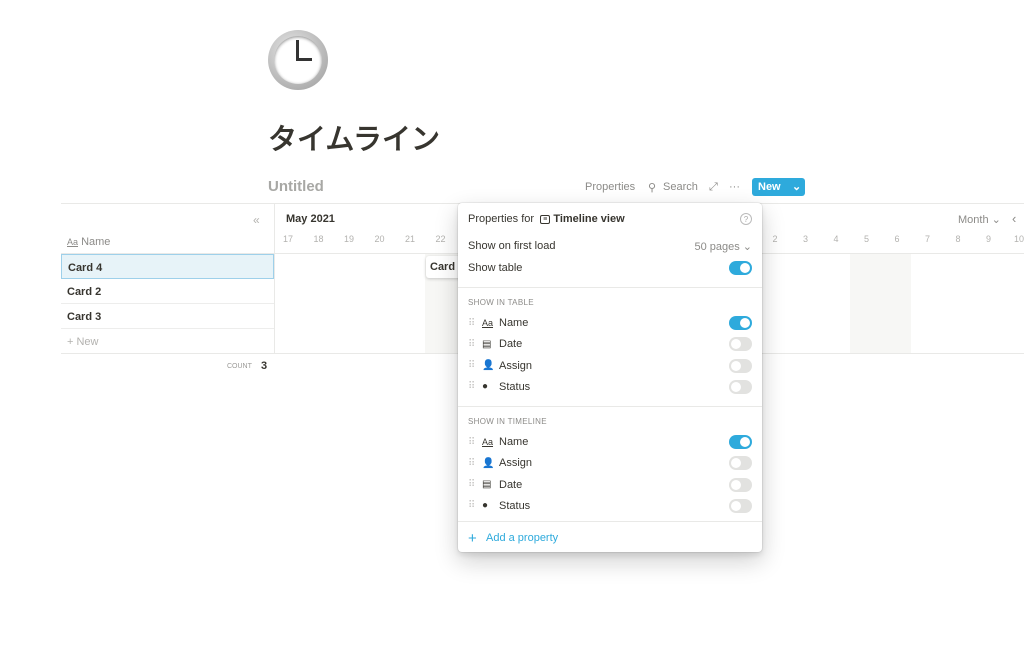  What do you see at coordinates (167, 266) in the screenshot?
I see `table-row: Card 4` at bounding box center [167, 266].